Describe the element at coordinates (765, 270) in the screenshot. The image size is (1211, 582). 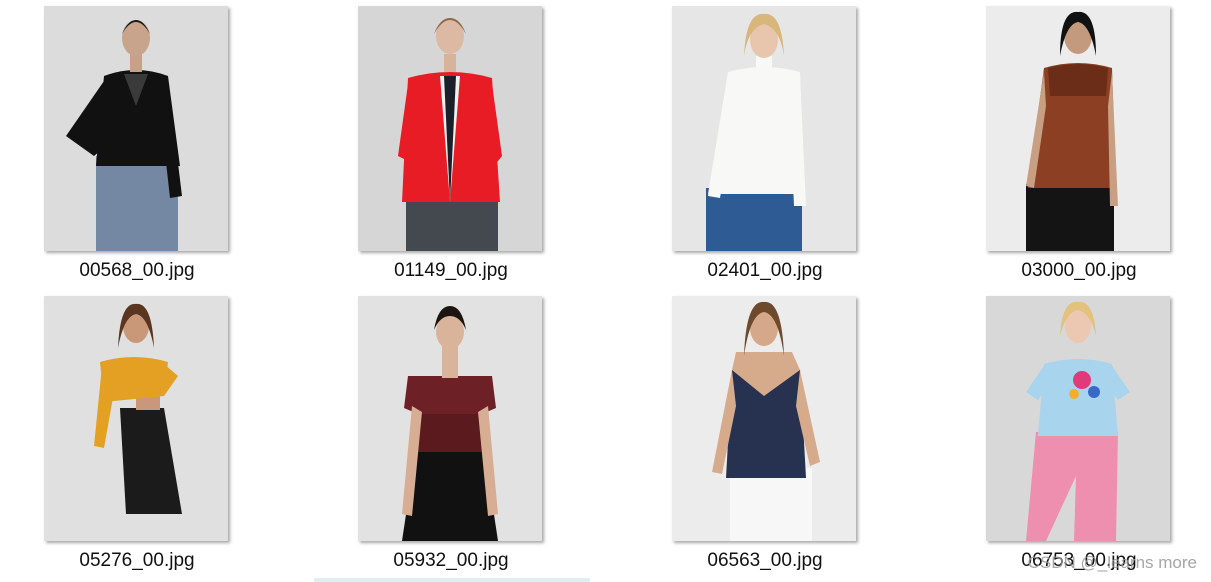
I see `file-name-label: 02401_00.jpg` at that location.